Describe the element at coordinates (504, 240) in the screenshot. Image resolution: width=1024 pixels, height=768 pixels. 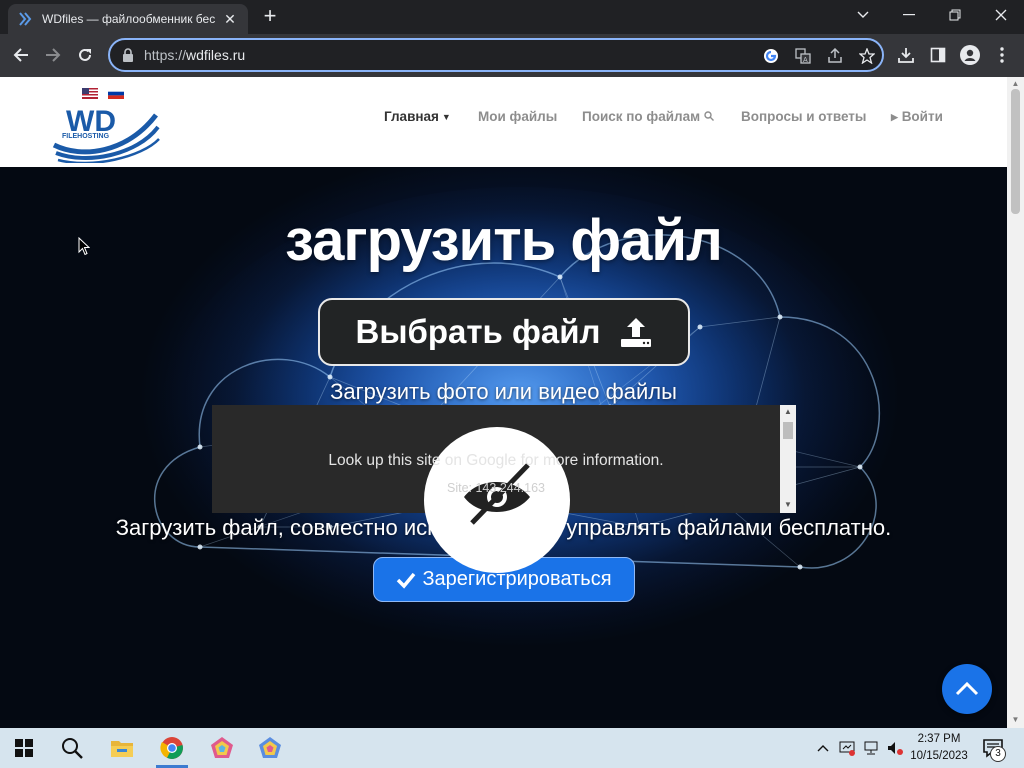
I see `hero-title: загрузить файл` at that location.